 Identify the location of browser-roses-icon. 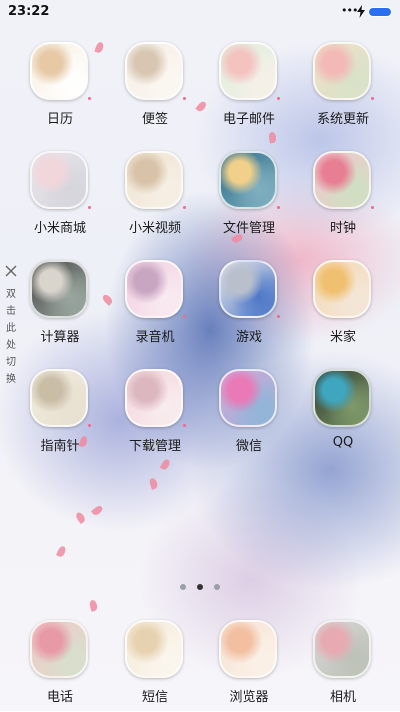
(248, 649).